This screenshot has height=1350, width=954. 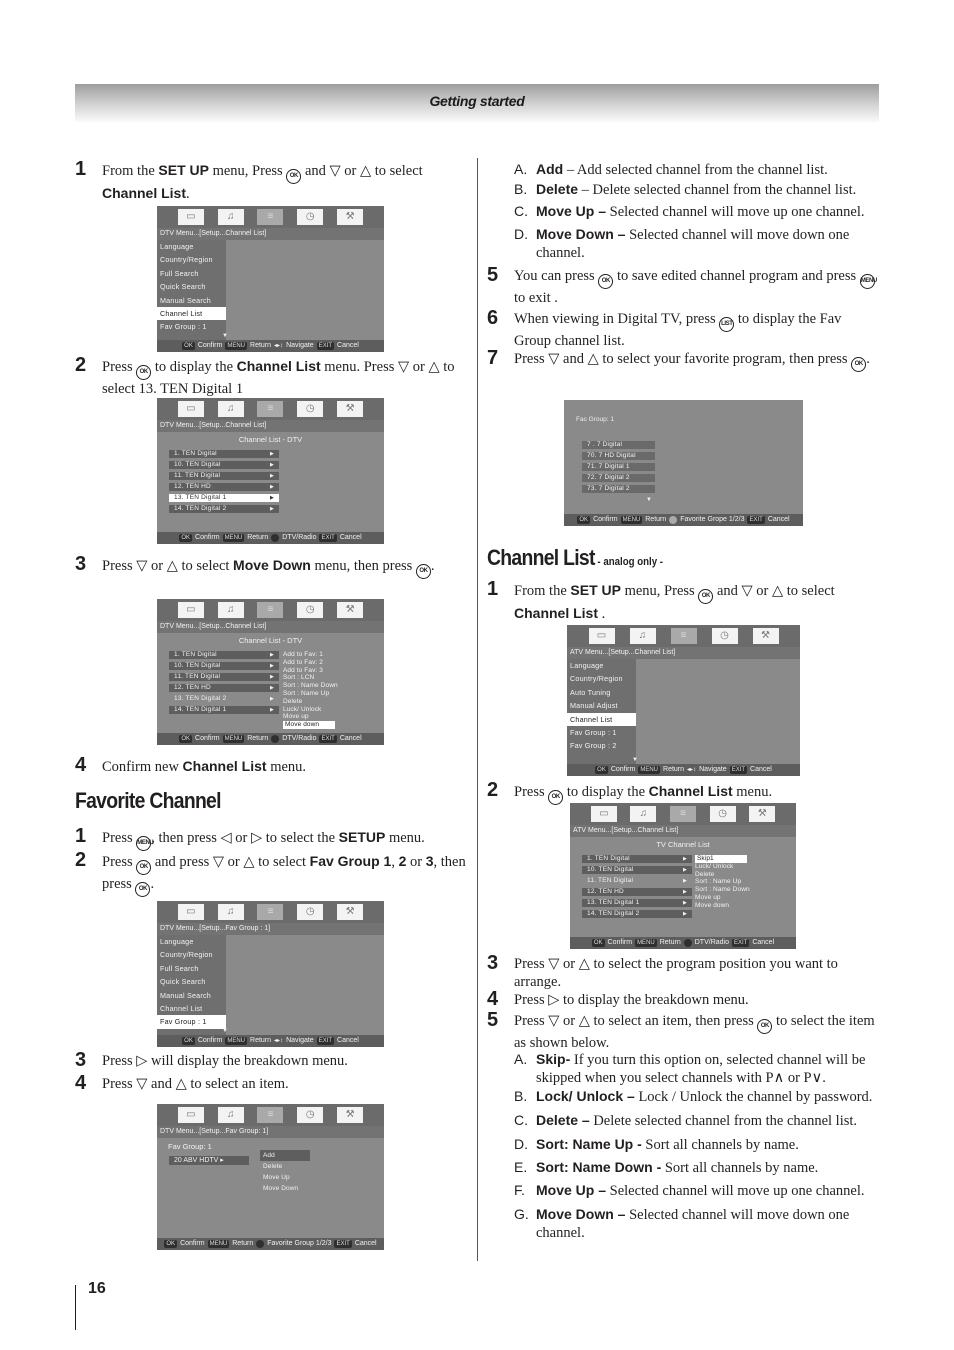 I want to click on breakdown-item: Add, so click(x=285, y=1155).